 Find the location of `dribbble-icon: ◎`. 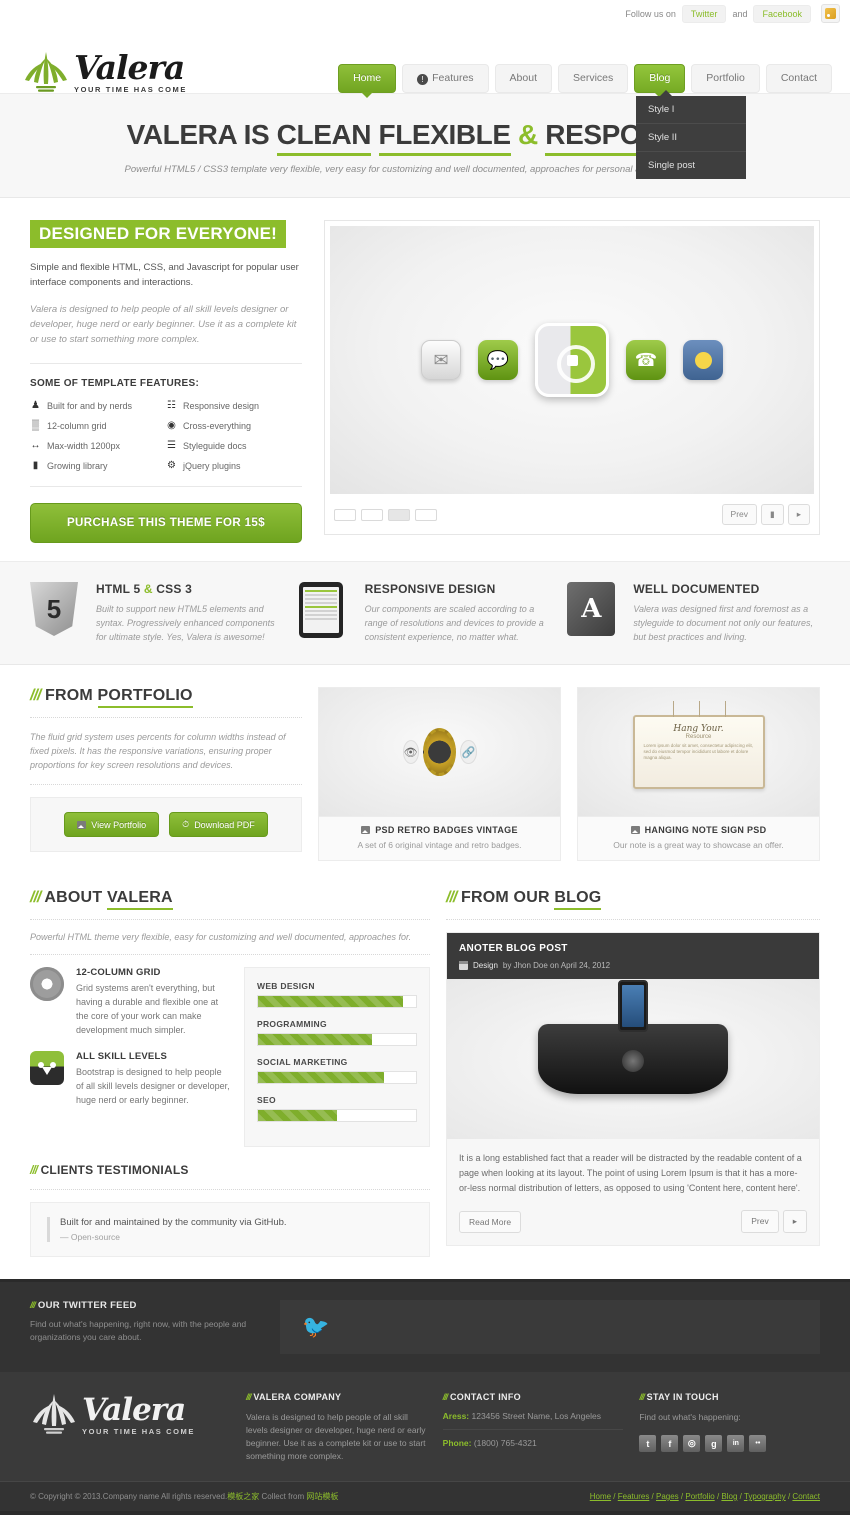

dribbble-icon: ◎ is located at coordinates (692, 1443).